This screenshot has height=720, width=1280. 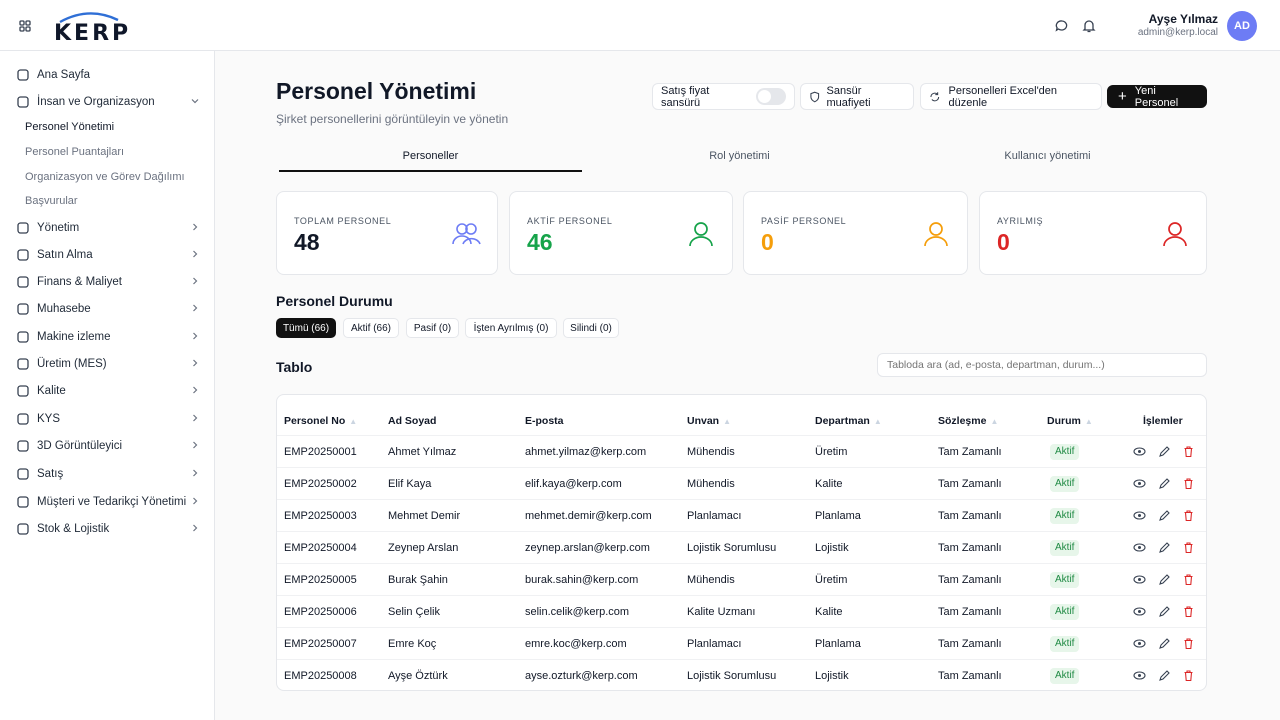 What do you see at coordinates (320, 676) in the screenshot?
I see `table-cell: EMP20250008` at bounding box center [320, 676].